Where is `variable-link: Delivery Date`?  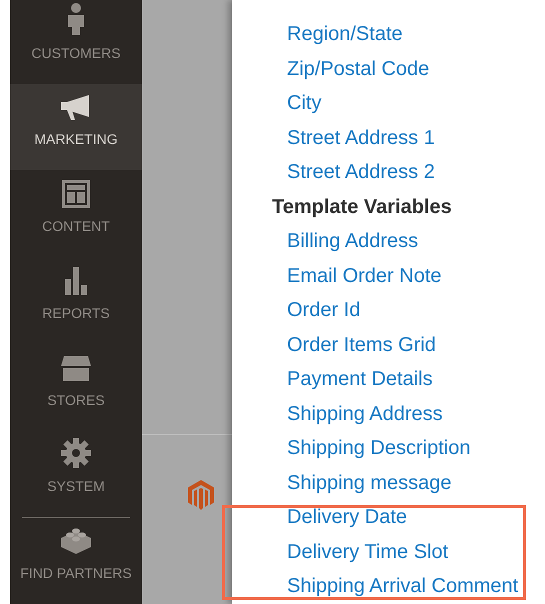 variable-link: Delivery Date is located at coordinates (347, 517).